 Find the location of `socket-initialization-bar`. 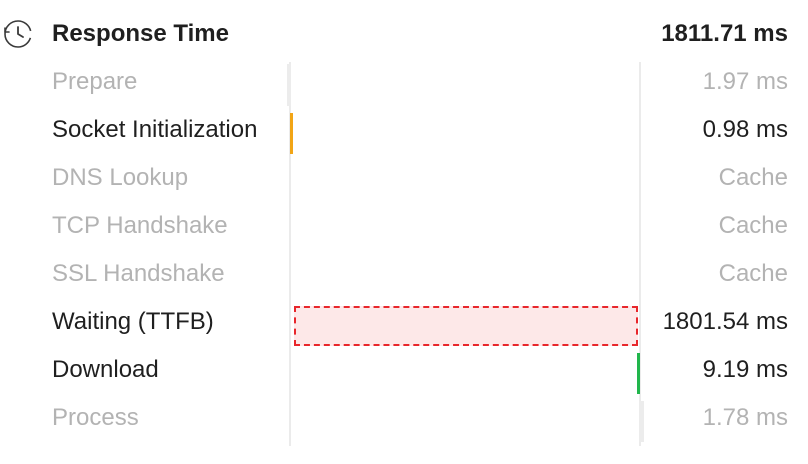

socket-initialization-bar is located at coordinates (291, 133).